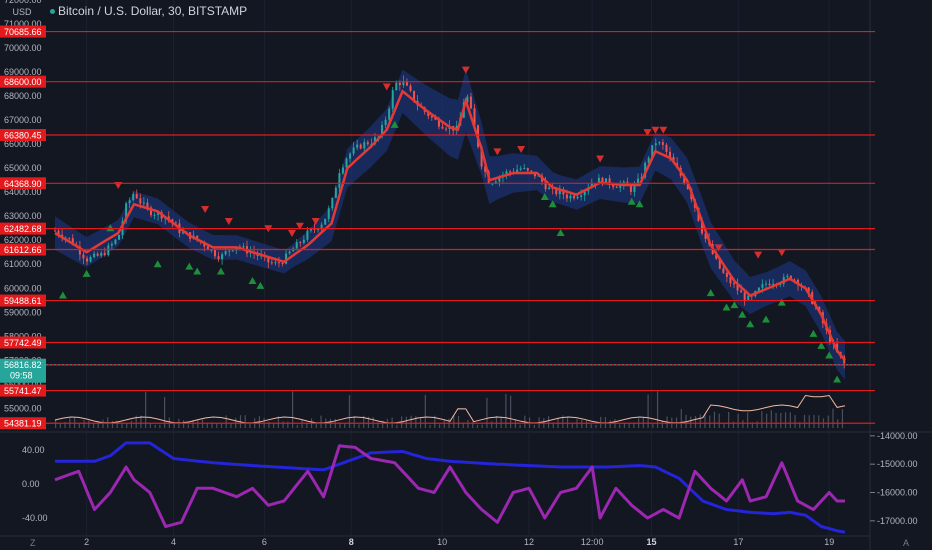  I want to click on level-label: 68600.00, so click(23, 82).